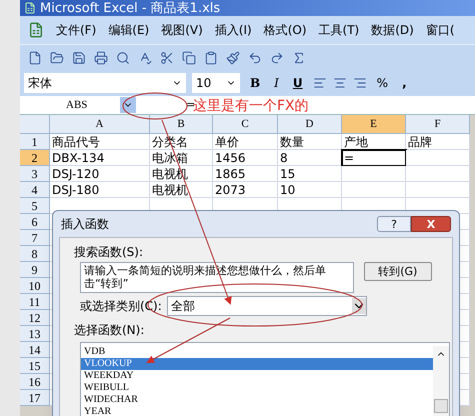 This screenshot has height=416, width=475. I want to click on menu-item: 视图(V), so click(182, 30).